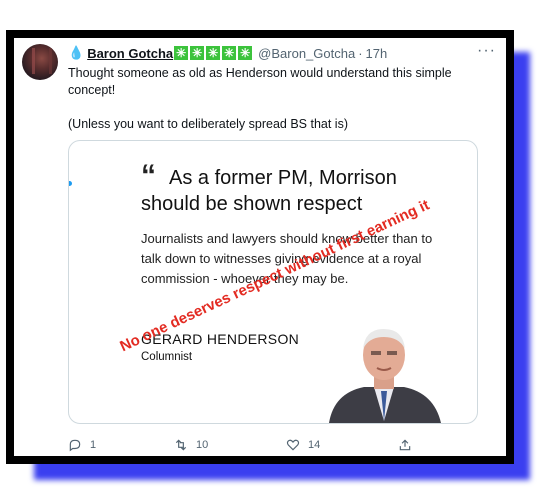 This screenshot has height=494, width=539. Describe the element at coordinates (303, 445) in the screenshot. I see `like-button: 14` at that location.